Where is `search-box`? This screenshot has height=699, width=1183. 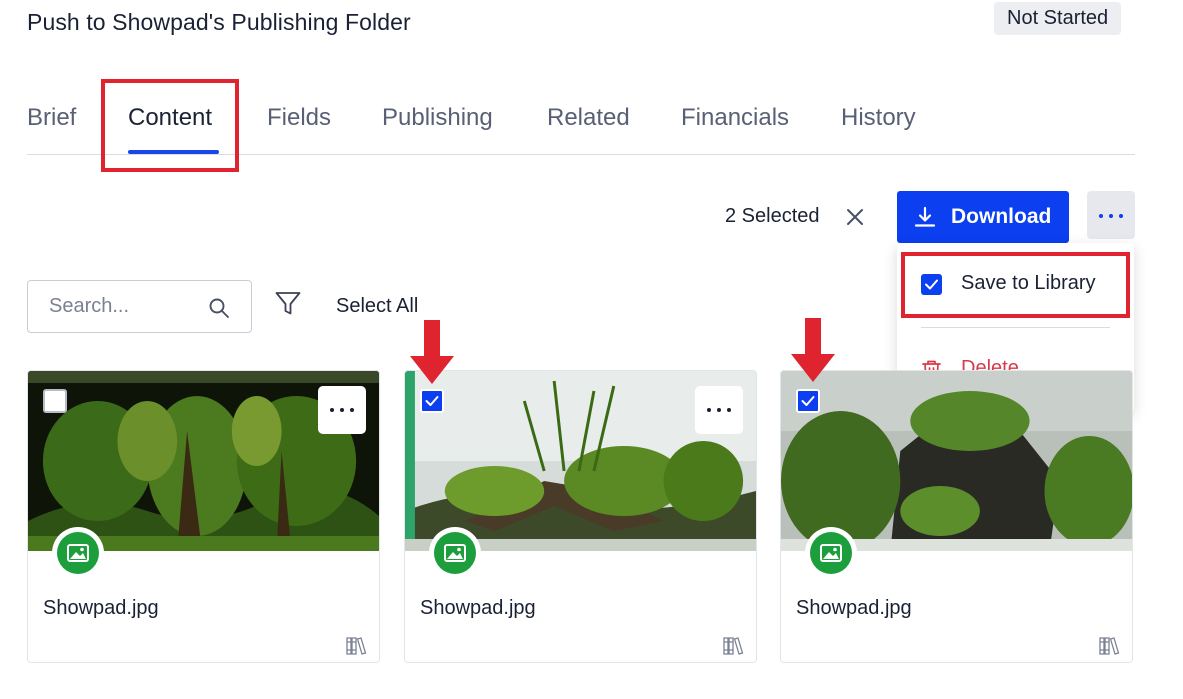
search-box is located at coordinates (139, 306).